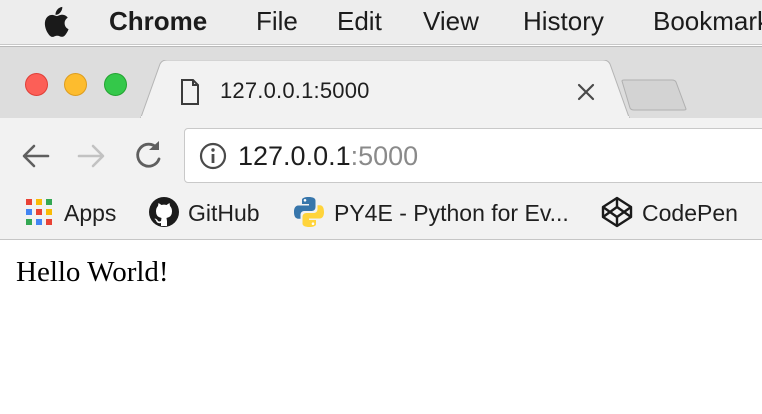 The height and width of the screenshot is (414, 762). What do you see at coordinates (91, 156) in the screenshot?
I see `forward-icon` at bounding box center [91, 156].